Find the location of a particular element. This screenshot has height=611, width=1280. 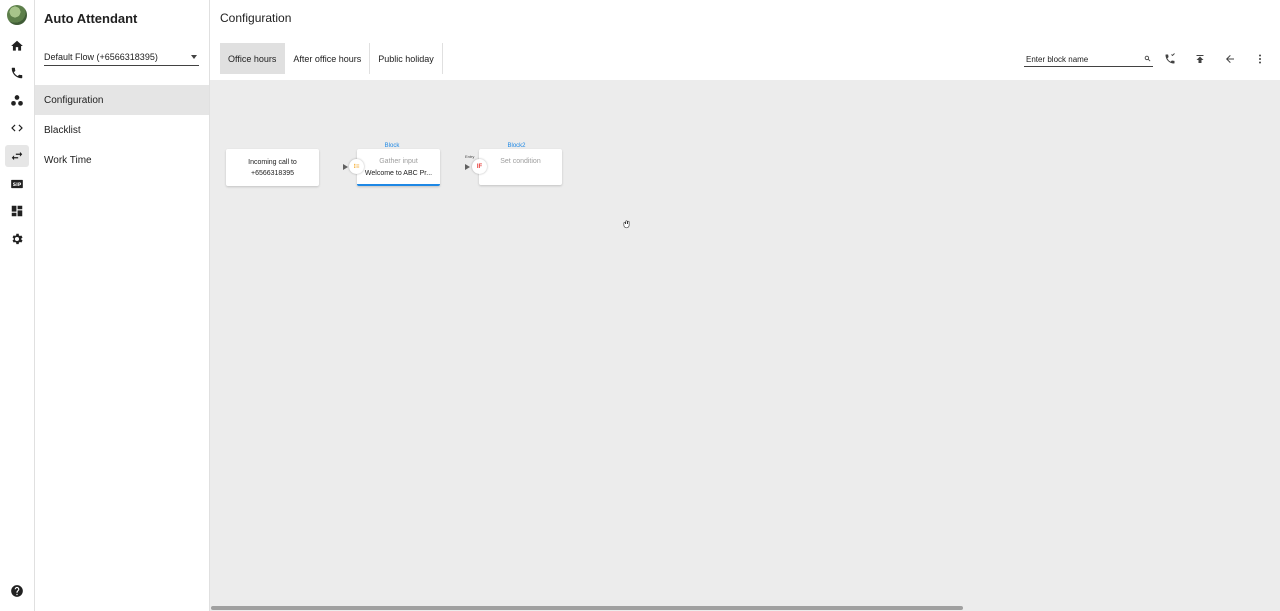

home-icon is located at coordinates (17, 46).